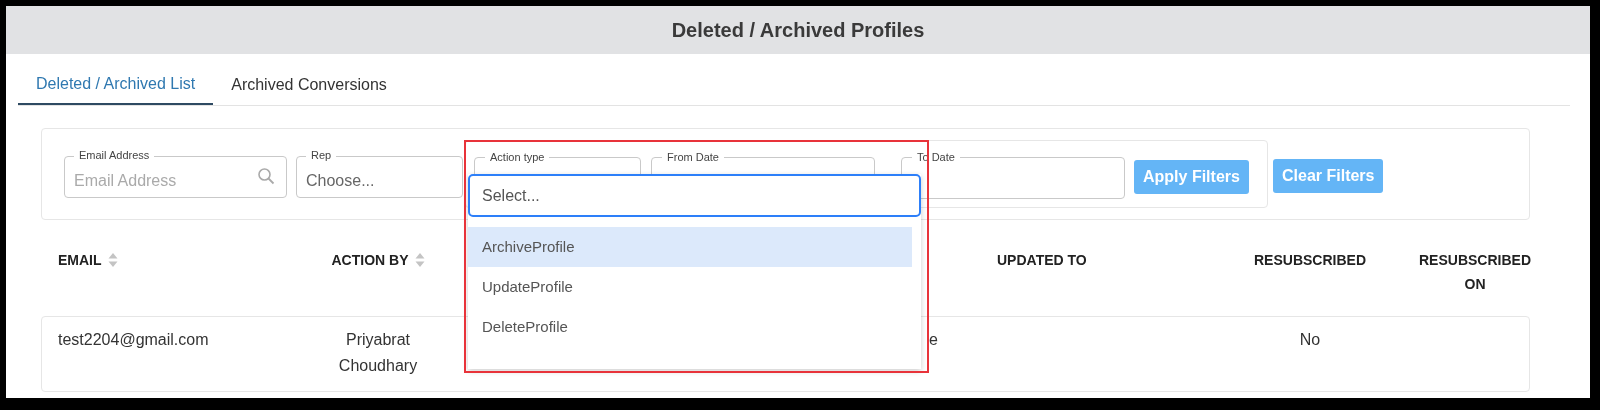 The height and width of the screenshot is (410, 1600). What do you see at coordinates (933, 340) in the screenshot?
I see `table-cell-text: e` at bounding box center [933, 340].